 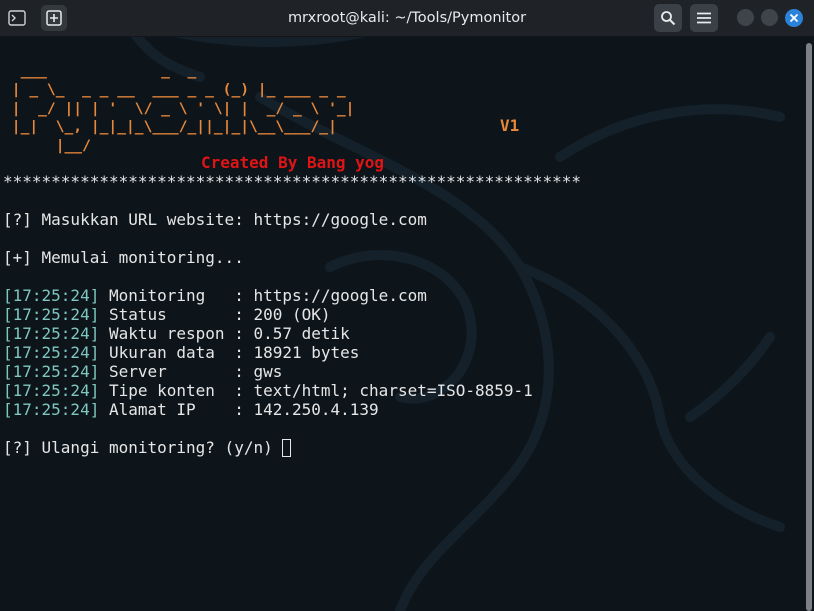 What do you see at coordinates (407, 18) in the screenshot?
I see `title-bar: mrxroot@kali: ~/Tools/Pymonitor` at bounding box center [407, 18].